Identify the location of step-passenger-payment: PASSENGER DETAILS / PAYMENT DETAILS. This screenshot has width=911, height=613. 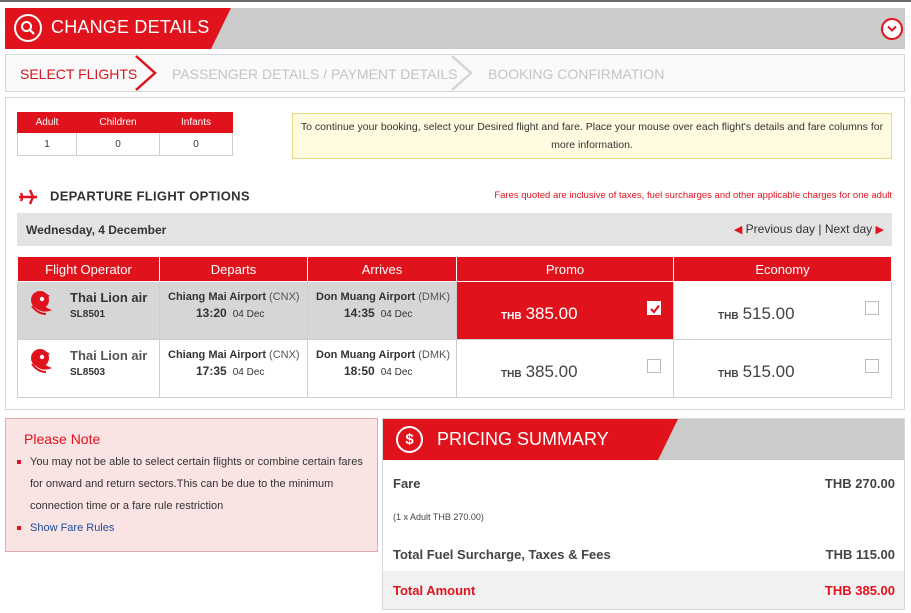
(315, 74).